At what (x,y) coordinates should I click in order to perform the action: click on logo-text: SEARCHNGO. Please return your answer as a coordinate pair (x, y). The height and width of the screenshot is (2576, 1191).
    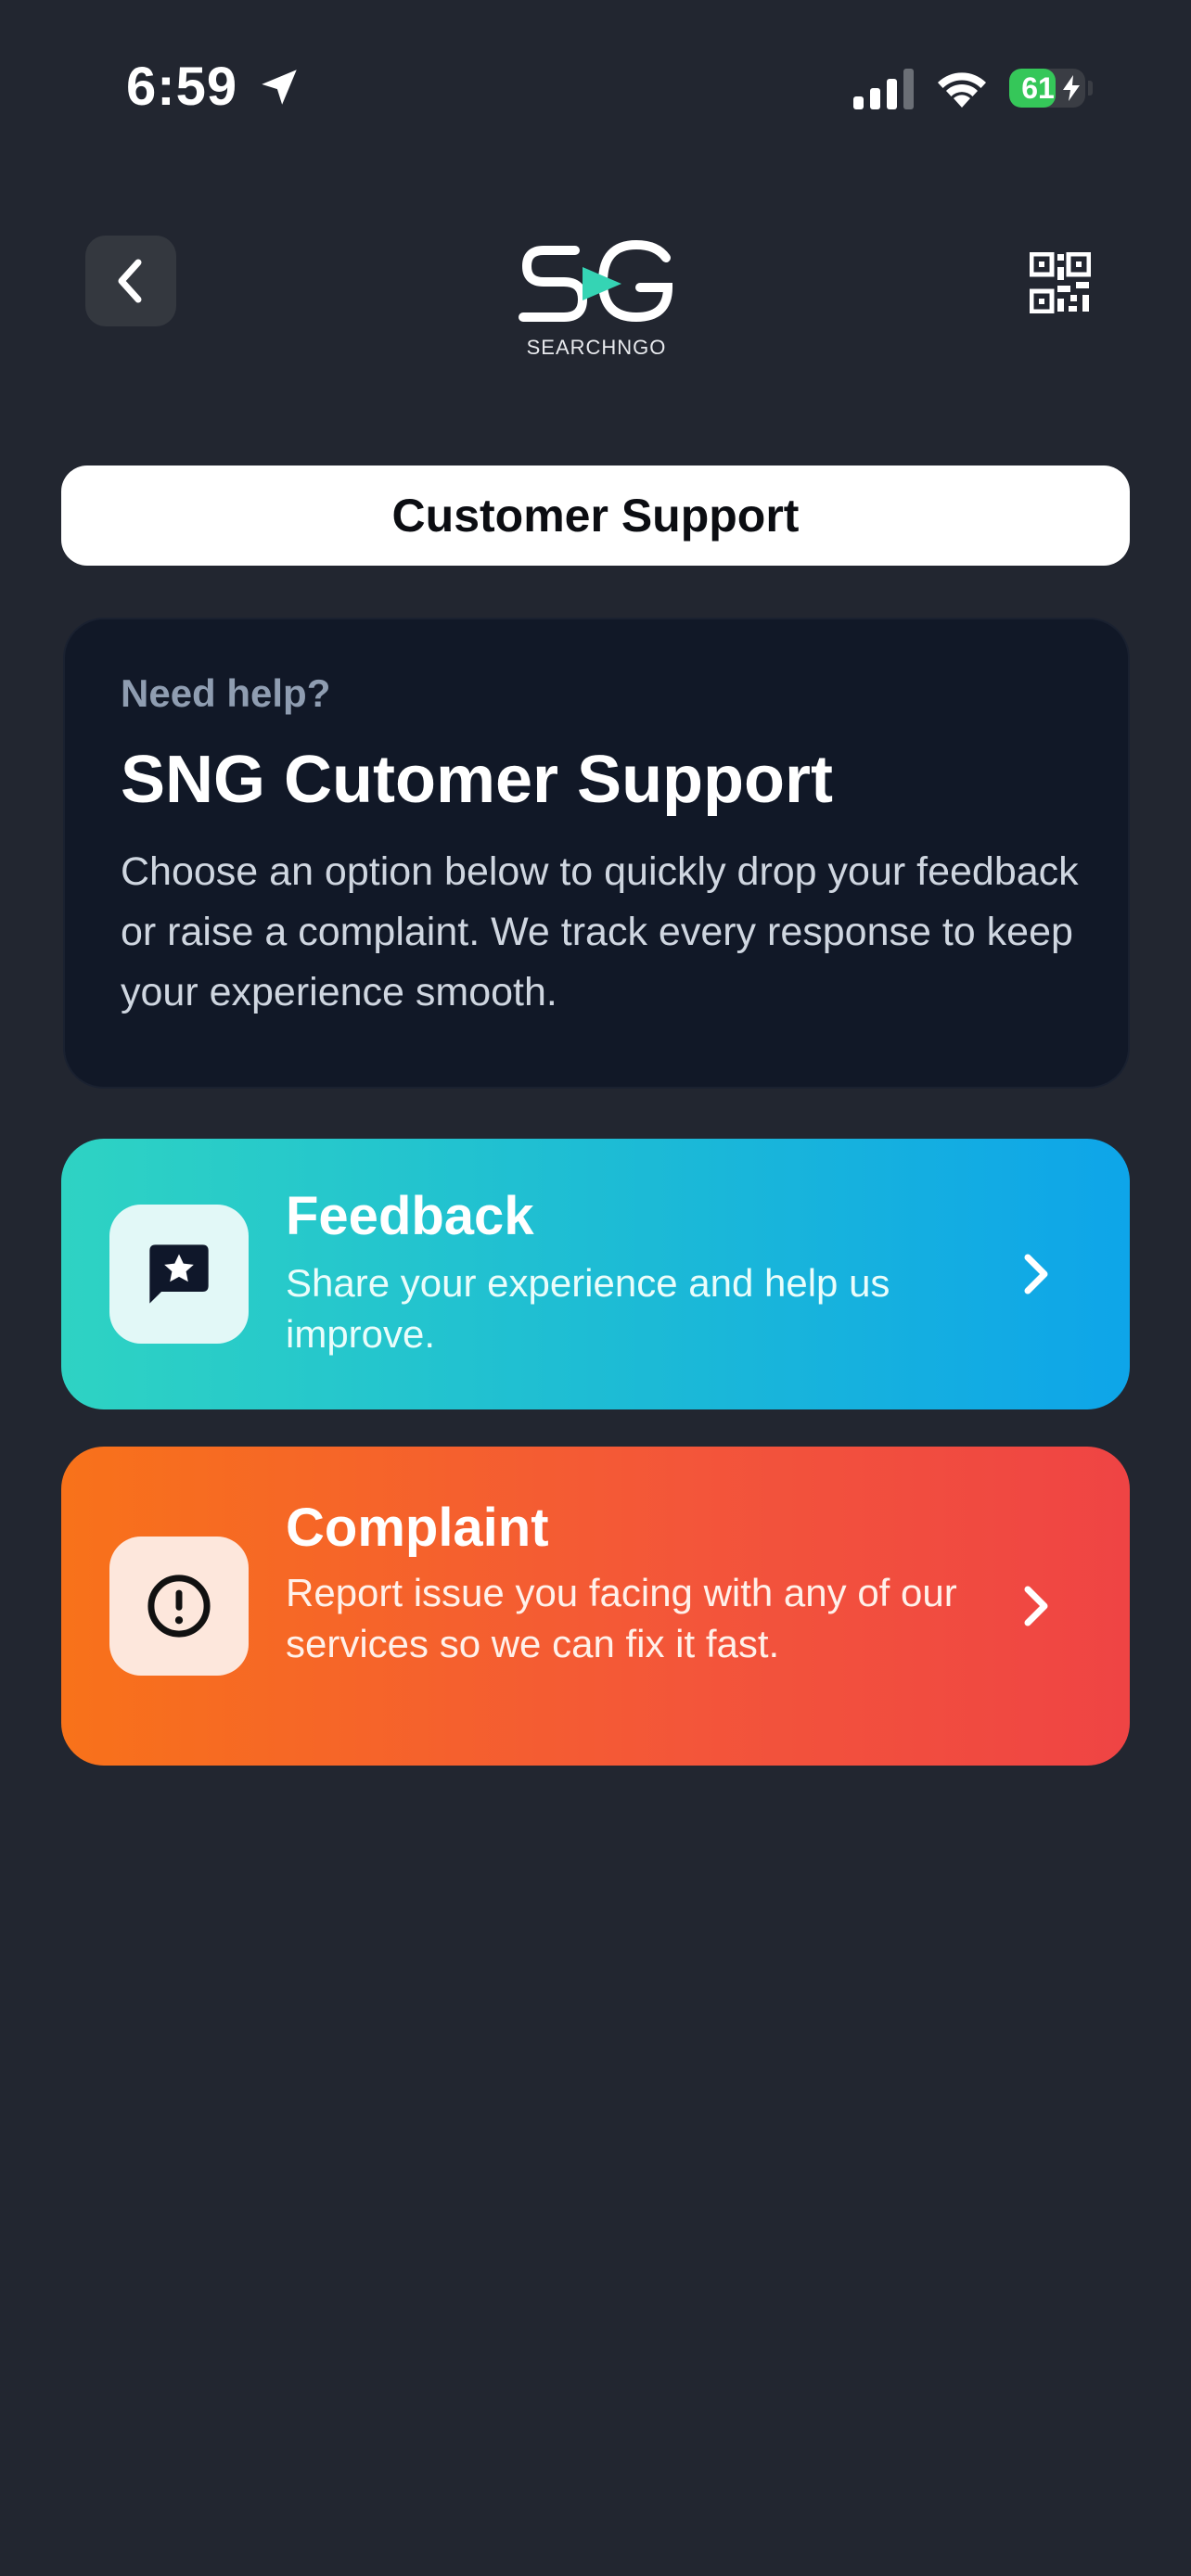
    Looking at the image, I should click on (597, 348).